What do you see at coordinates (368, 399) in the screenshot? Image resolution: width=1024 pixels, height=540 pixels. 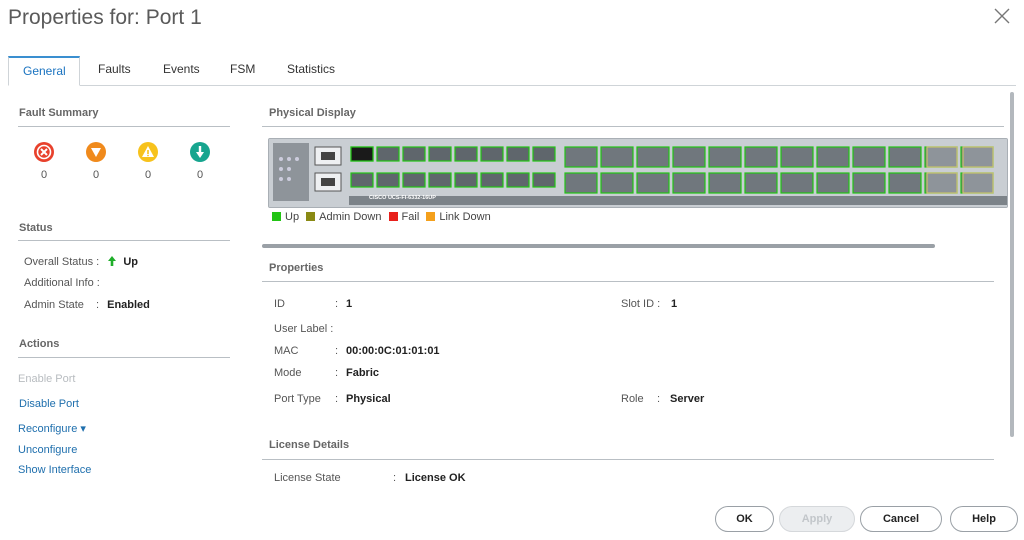 I see `port-type-value: Physical` at bounding box center [368, 399].